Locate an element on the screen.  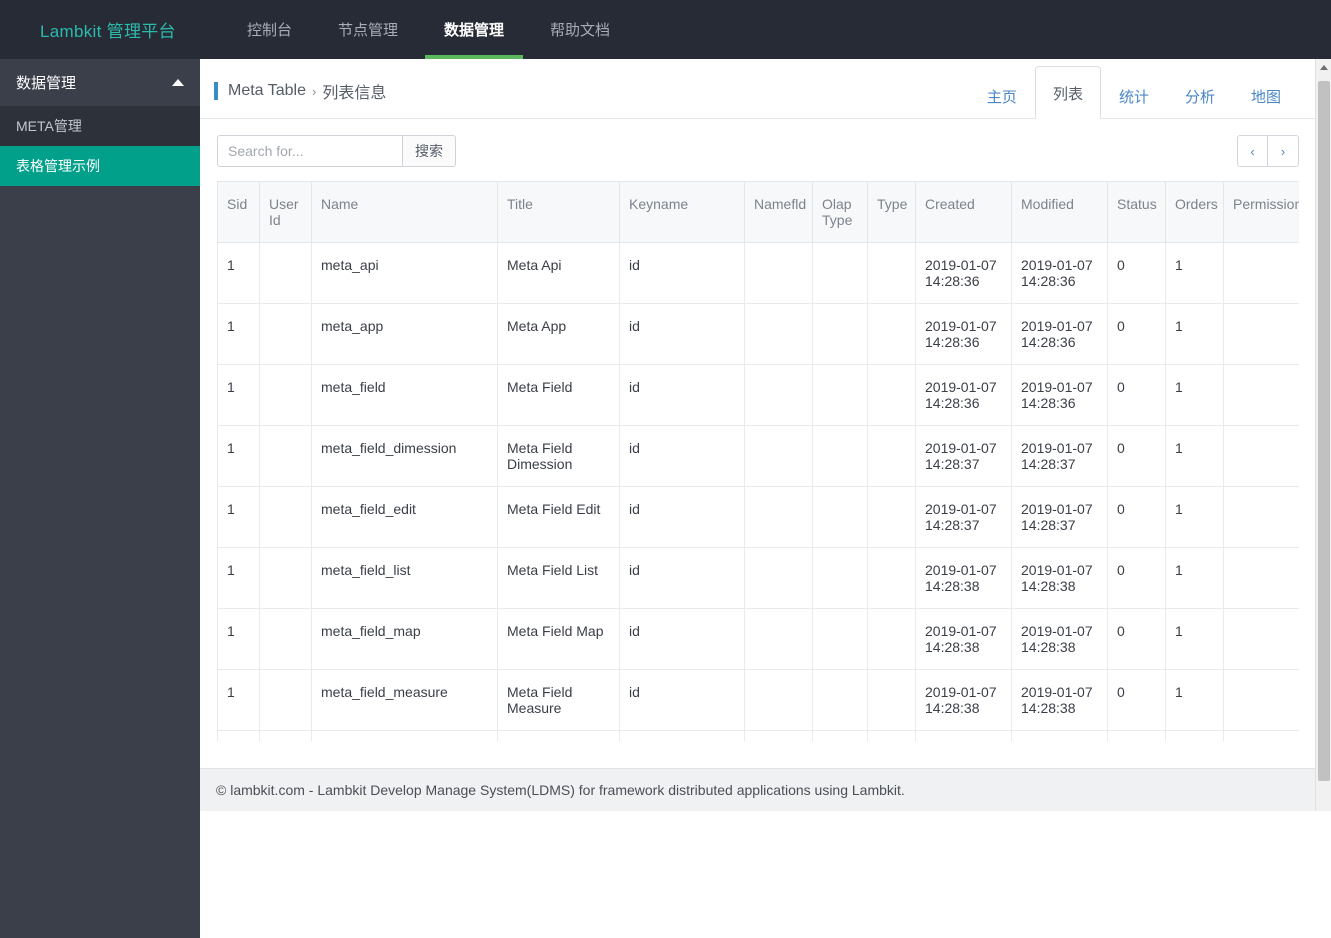
cell-title: Meta Field is located at coordinates (559, 395).